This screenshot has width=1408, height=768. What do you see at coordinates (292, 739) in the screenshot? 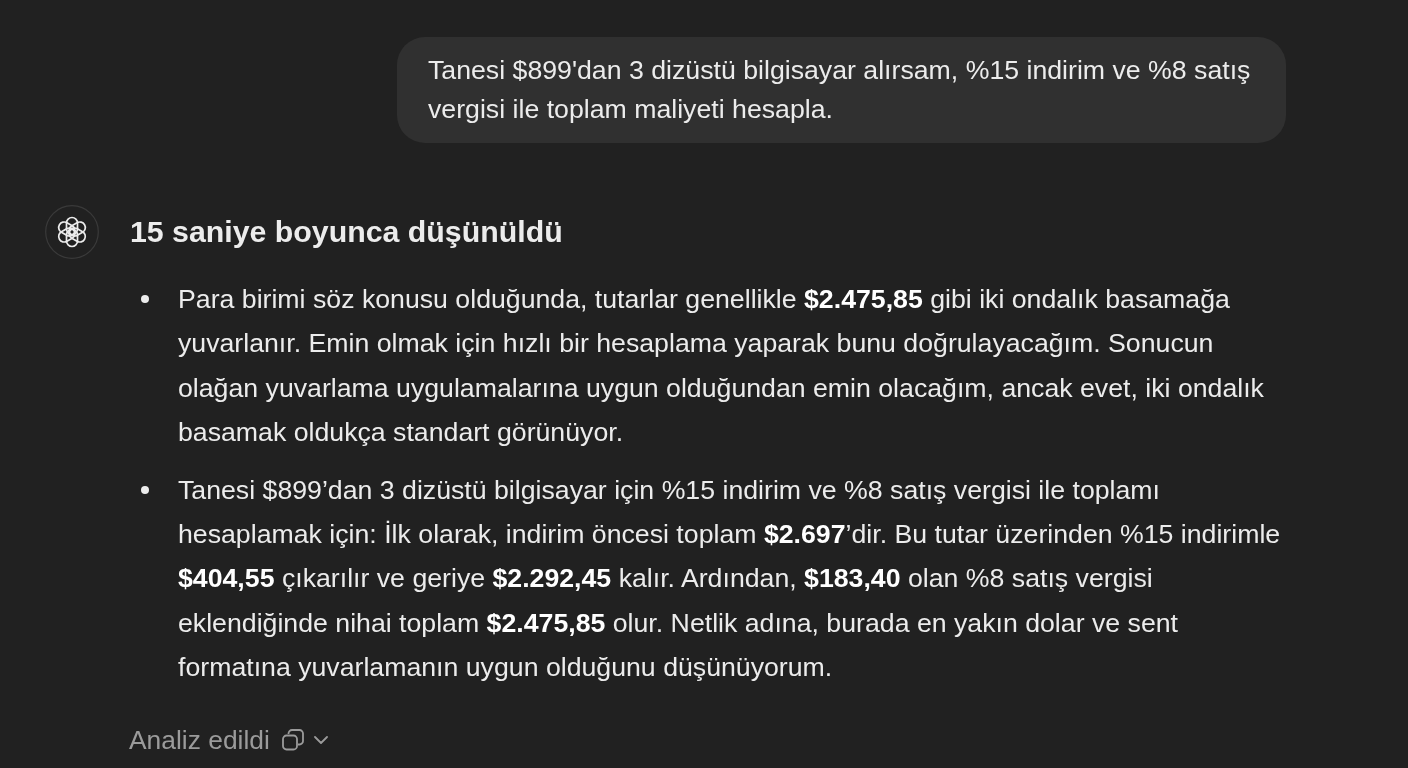
I see `copy-icon` at bounding box center [292, 739].